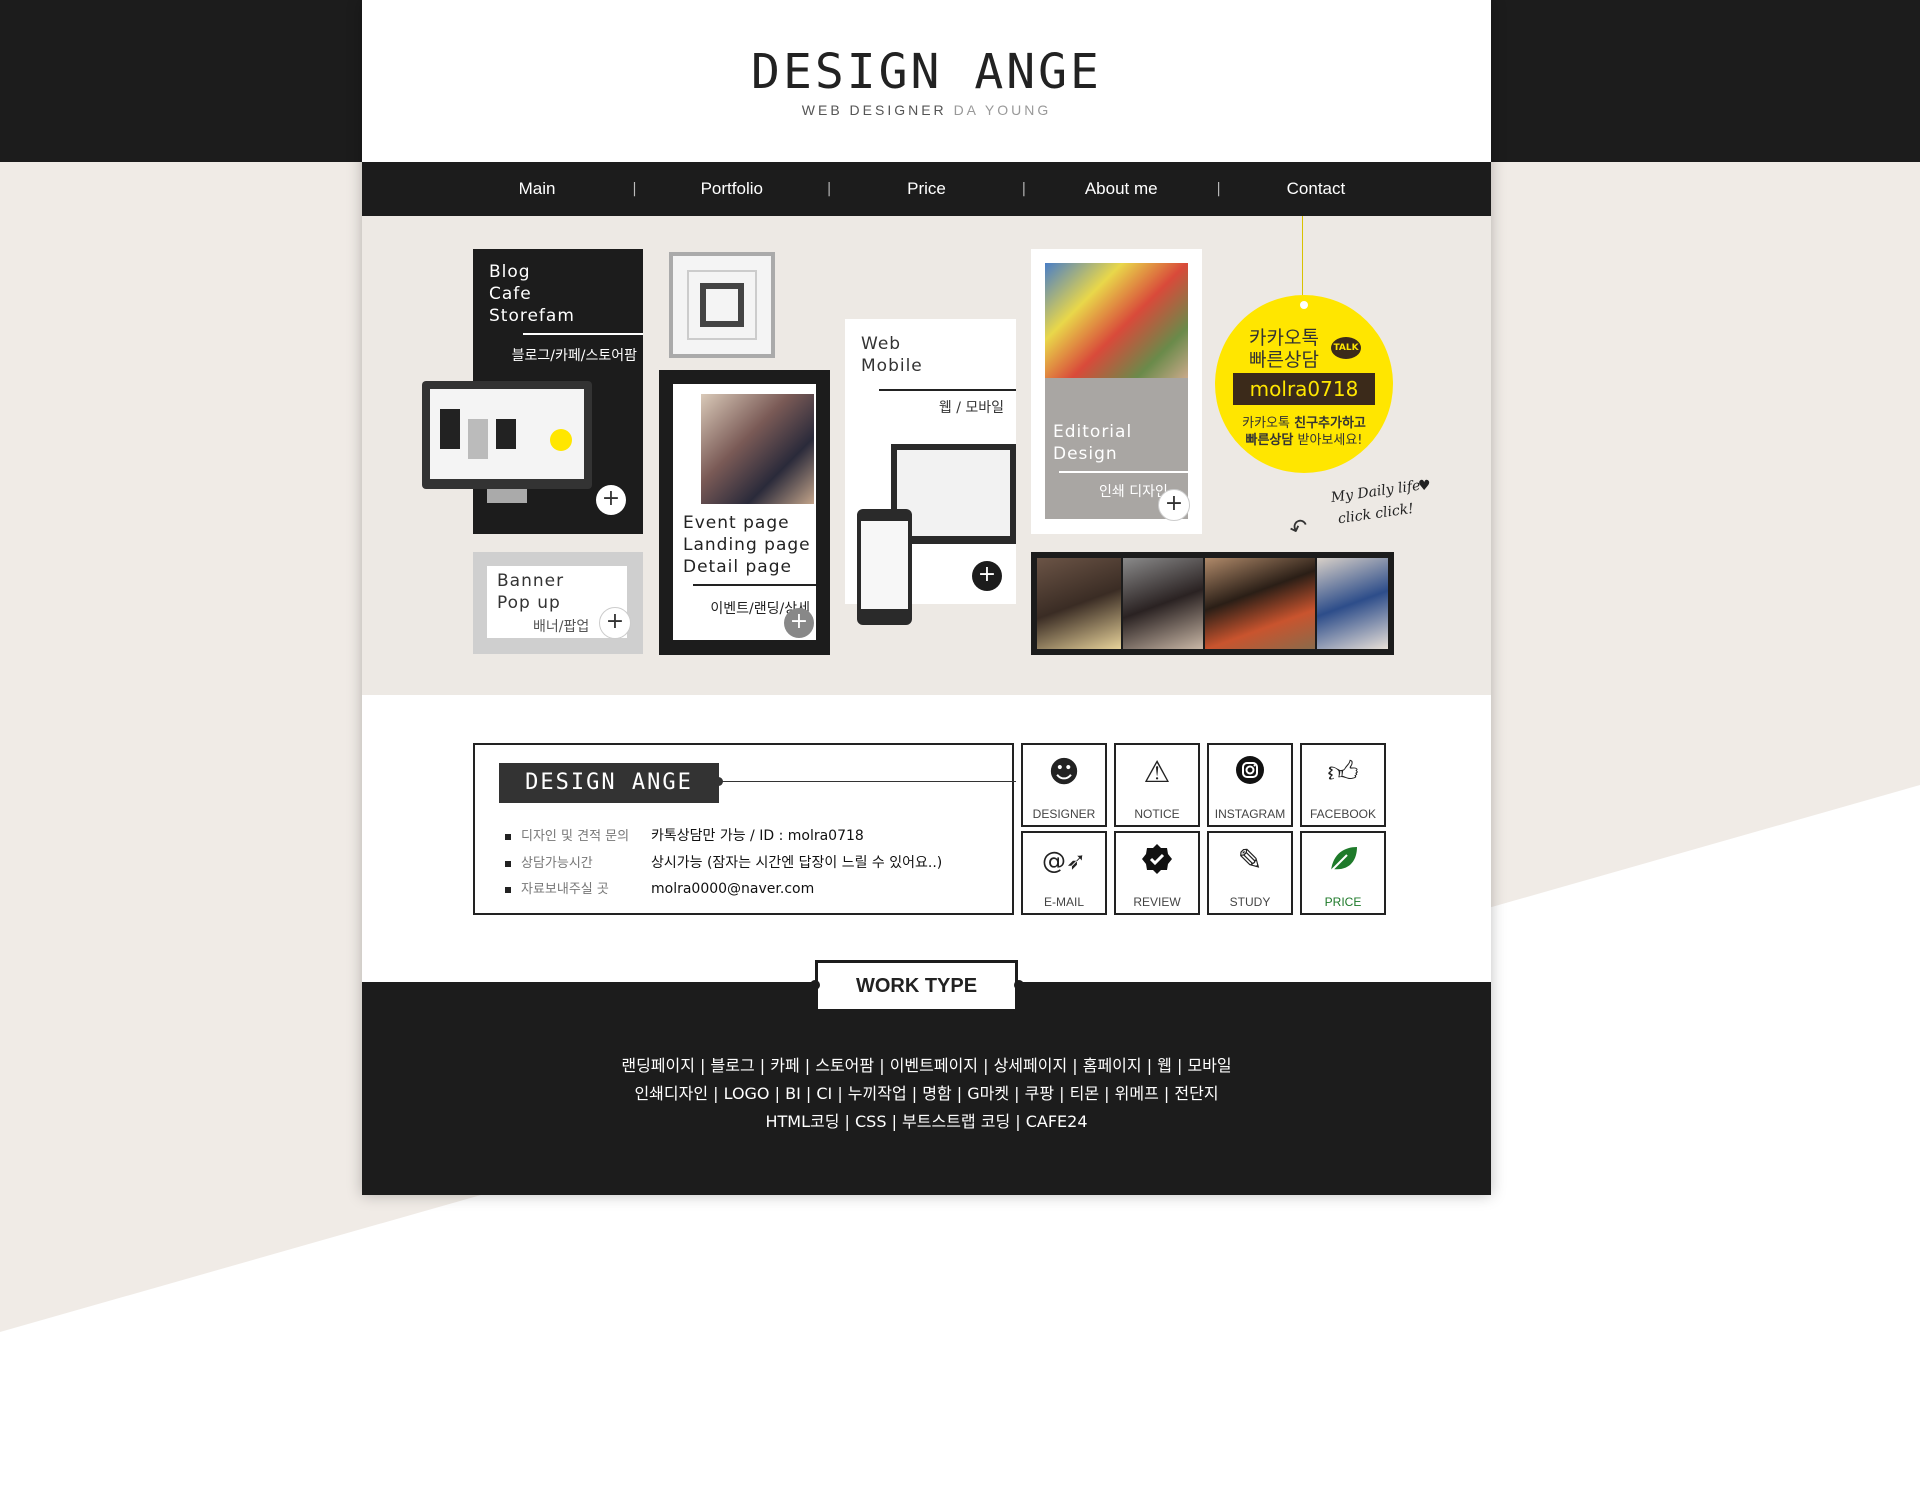 This screenshot has height=1500, width=1920. Describe the element at coordinates (947, 390) in the screenshot. I see `web-card-rule` at that location.